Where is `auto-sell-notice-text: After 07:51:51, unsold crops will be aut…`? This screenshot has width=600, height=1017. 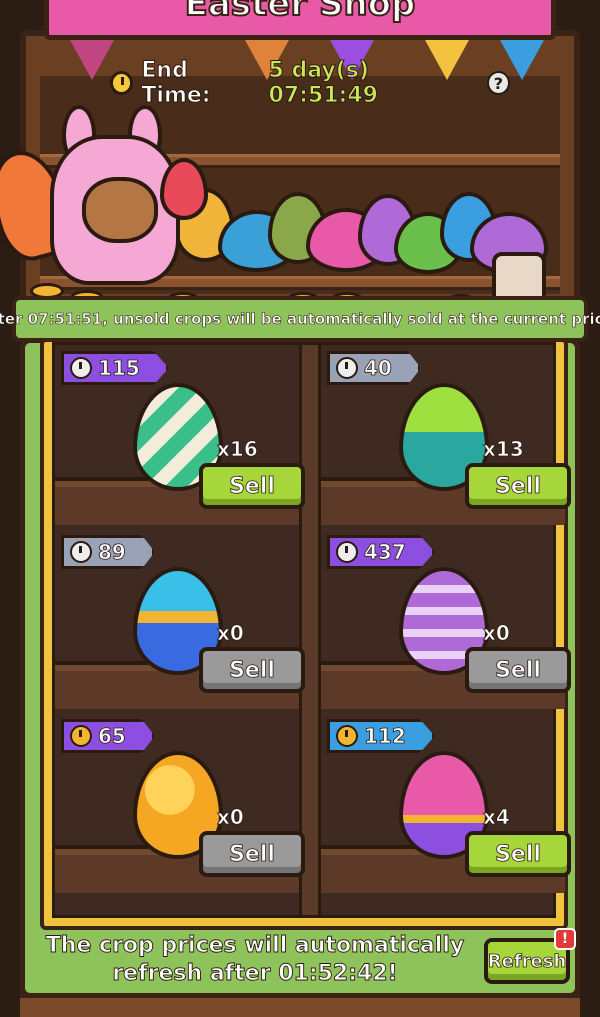 auto-sell-notice-text: After 07:51:51, unsold crops will be aut… is located at coordinates (300, 319).